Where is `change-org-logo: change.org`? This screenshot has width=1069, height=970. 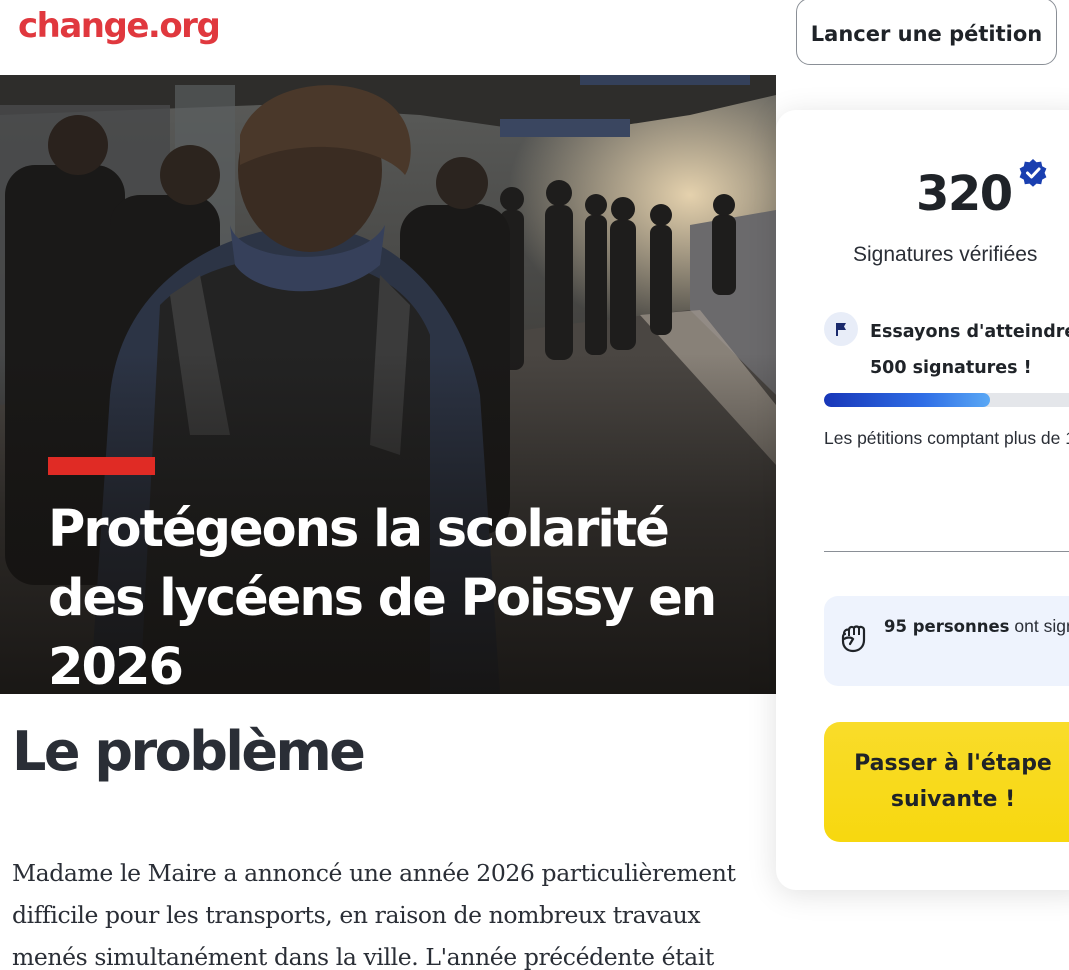 change-org-logo: change.org is located at coordinates (119, 26).